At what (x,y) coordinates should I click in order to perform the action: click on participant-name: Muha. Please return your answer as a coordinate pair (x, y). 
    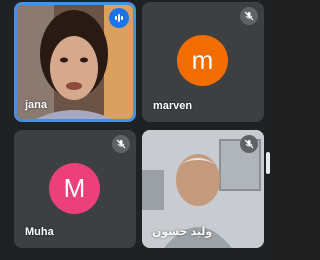
    Looking at the image, I should click on (39, 232).